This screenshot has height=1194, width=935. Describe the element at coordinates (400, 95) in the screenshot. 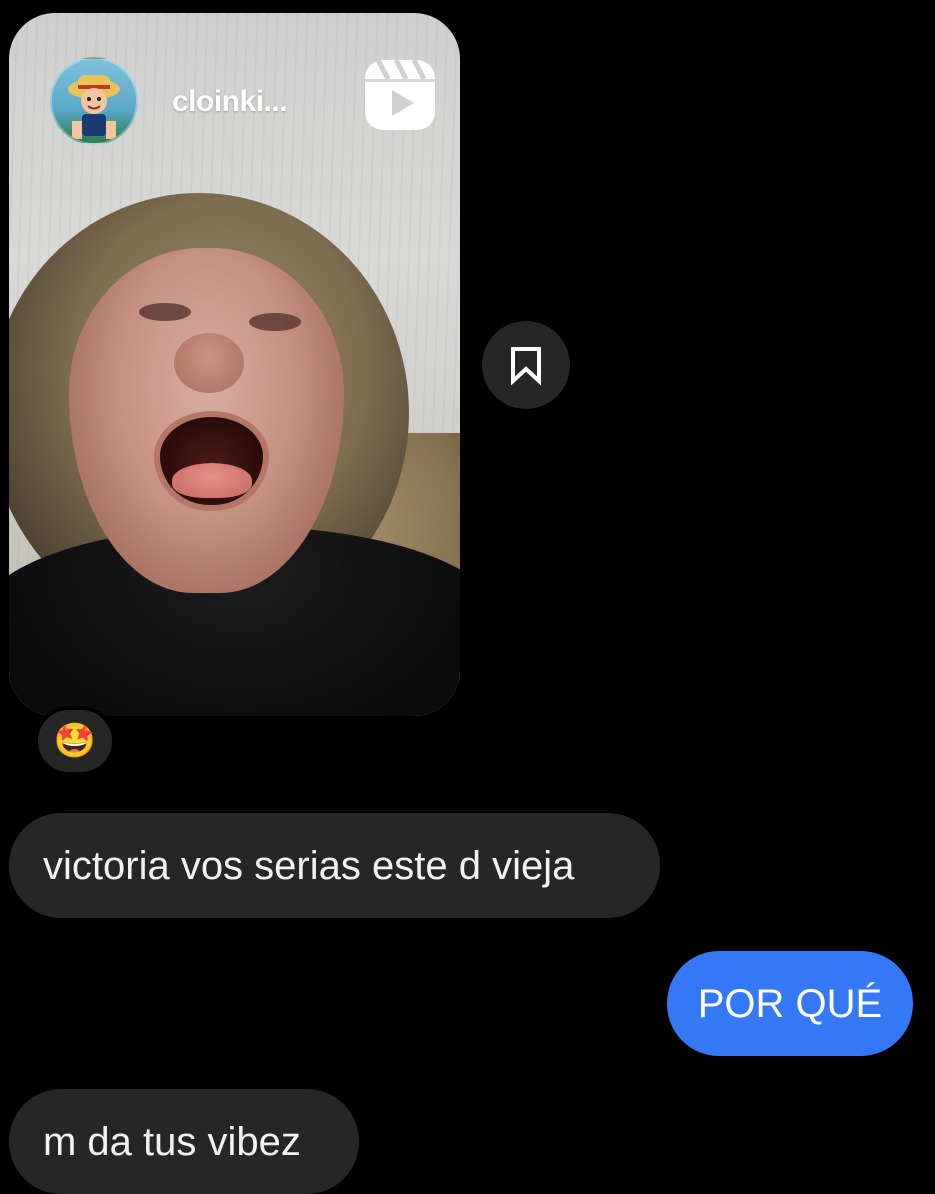

I see `reels-icon` at that location.